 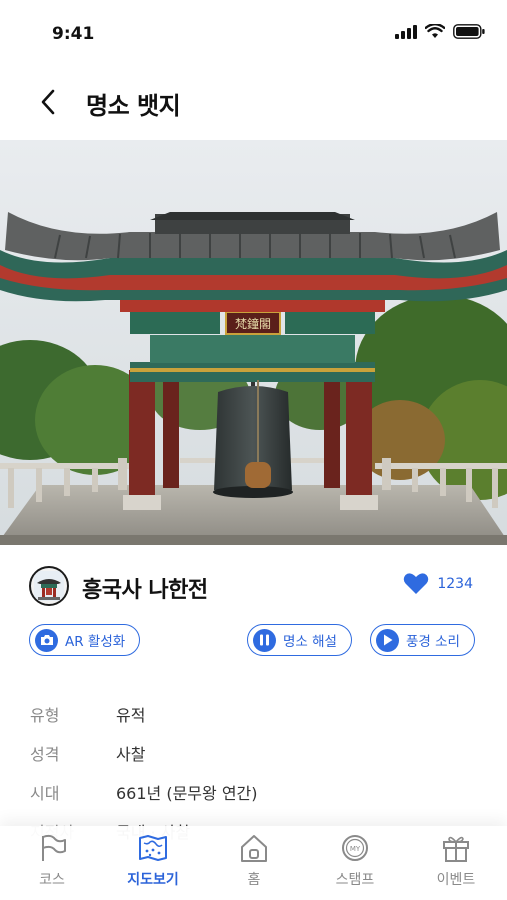 I want to click on place-commentary-button: 명소 해설, so click(x=299, y=640).